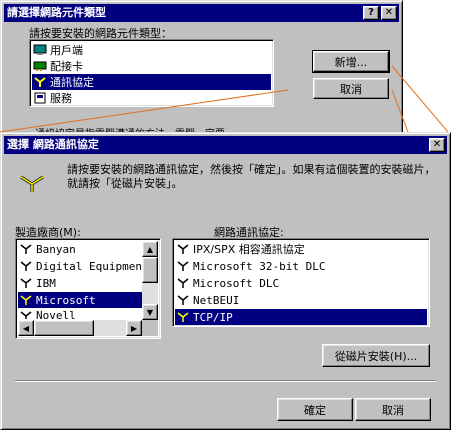  I want to click on list-item: NetBEUI, so click(301, 300).